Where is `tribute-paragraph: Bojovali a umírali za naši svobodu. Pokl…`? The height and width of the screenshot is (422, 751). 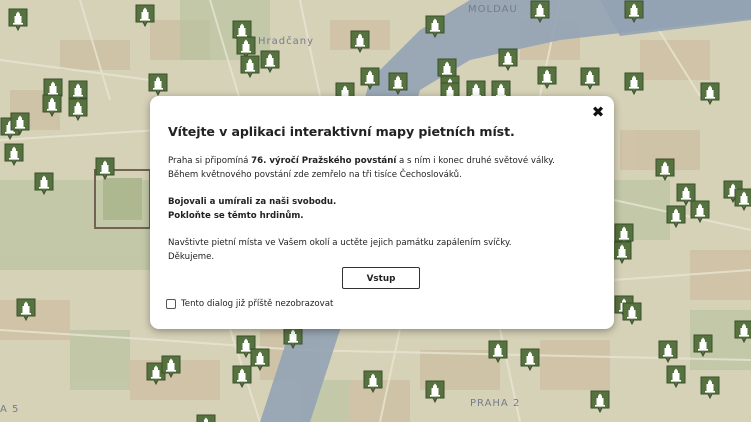 tribute-paragraph: Bojovali a umírali za naši svobodu. Pokl… is located at coordinates (252, 209).